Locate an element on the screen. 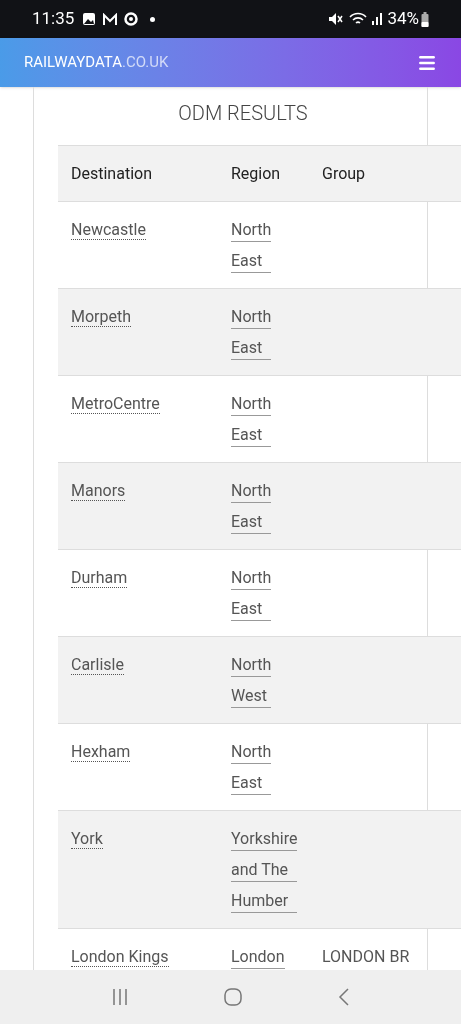 The width and height of the screenshot is (461, 1024). column-header: Group is located at coordinates (344, 173).